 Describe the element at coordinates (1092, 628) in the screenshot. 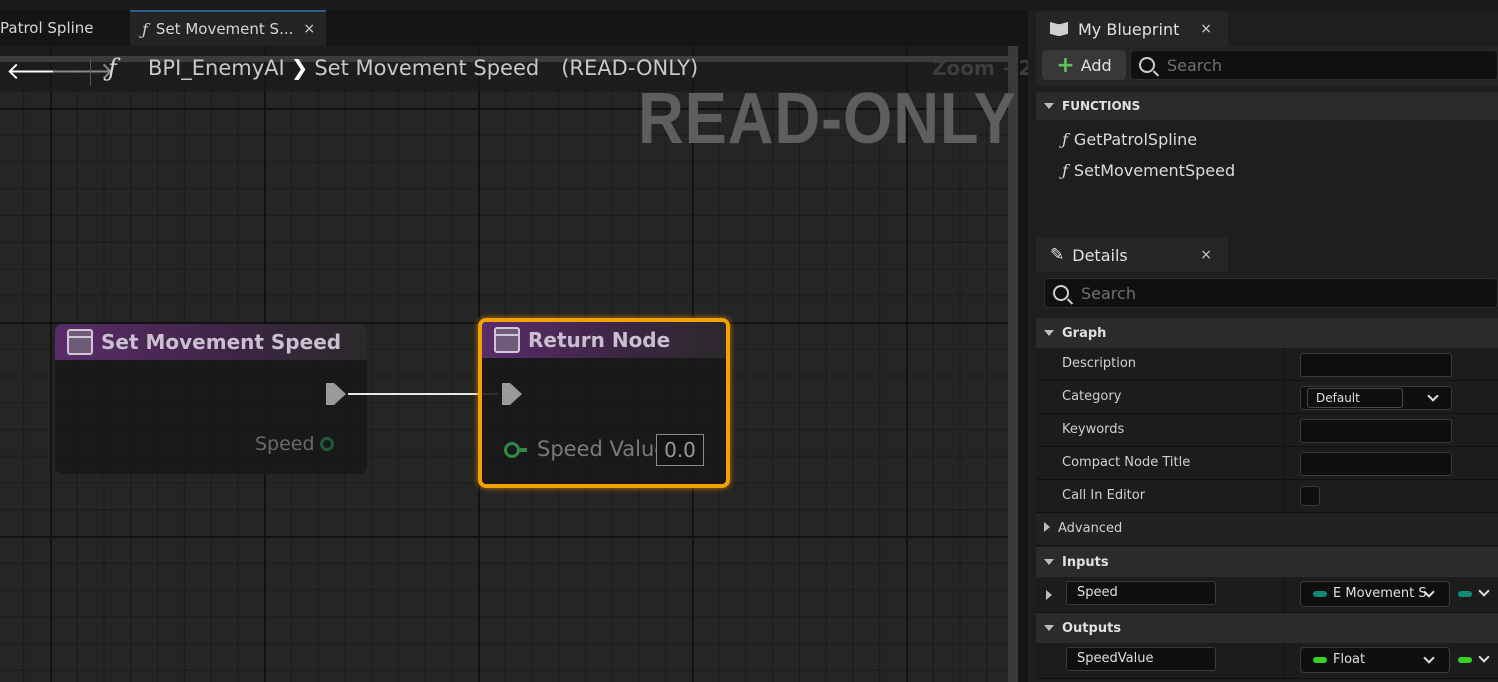

I see `section-label: Outputs` at that location.